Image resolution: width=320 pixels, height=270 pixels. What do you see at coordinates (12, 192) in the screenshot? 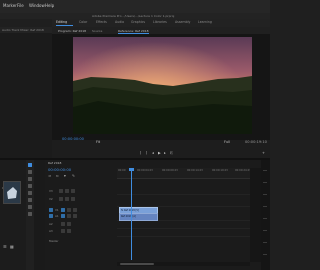
I see `media-thumbnail` at bounding box center [12, 192].